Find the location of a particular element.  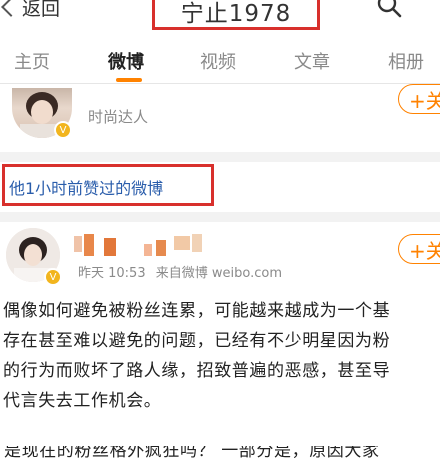

profile-tabs: 主页 微博 视频 文章 相册 is located at coordinates (220, 64).